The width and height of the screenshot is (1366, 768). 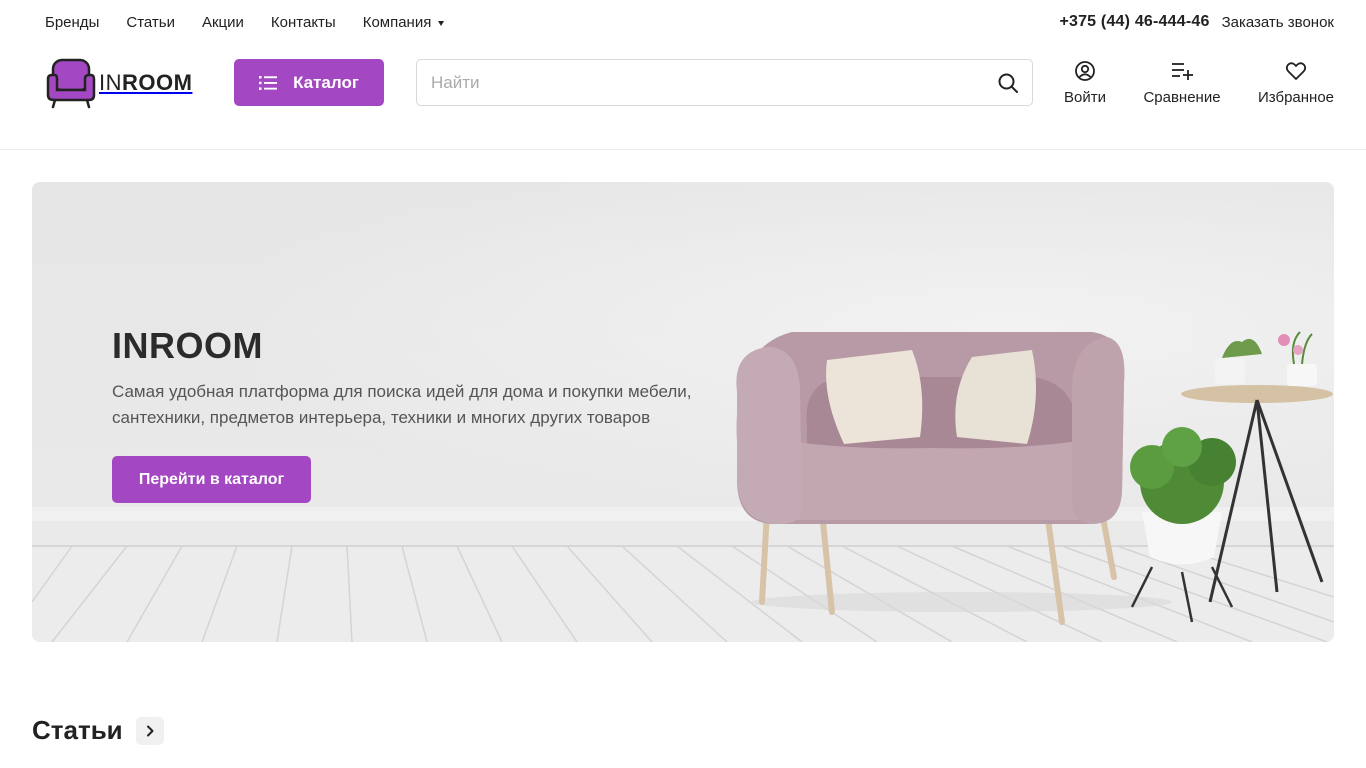 What do you see at coordinates (683, 149) in the screenshot?
I see `header-divider` at bounding box center [683, 149].